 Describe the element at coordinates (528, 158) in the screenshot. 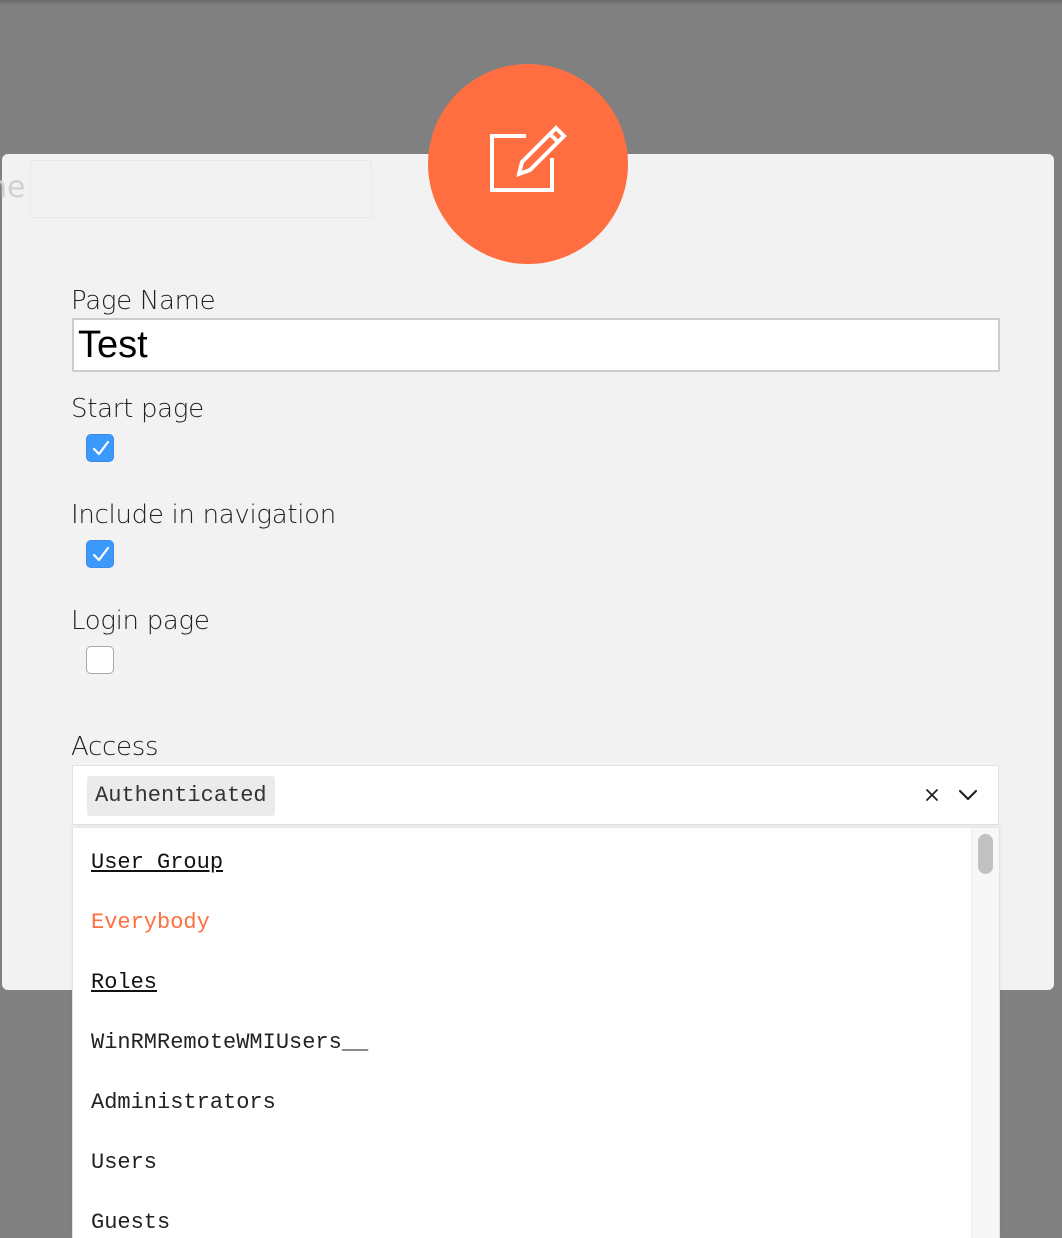

I see `edit-icon` at that location.